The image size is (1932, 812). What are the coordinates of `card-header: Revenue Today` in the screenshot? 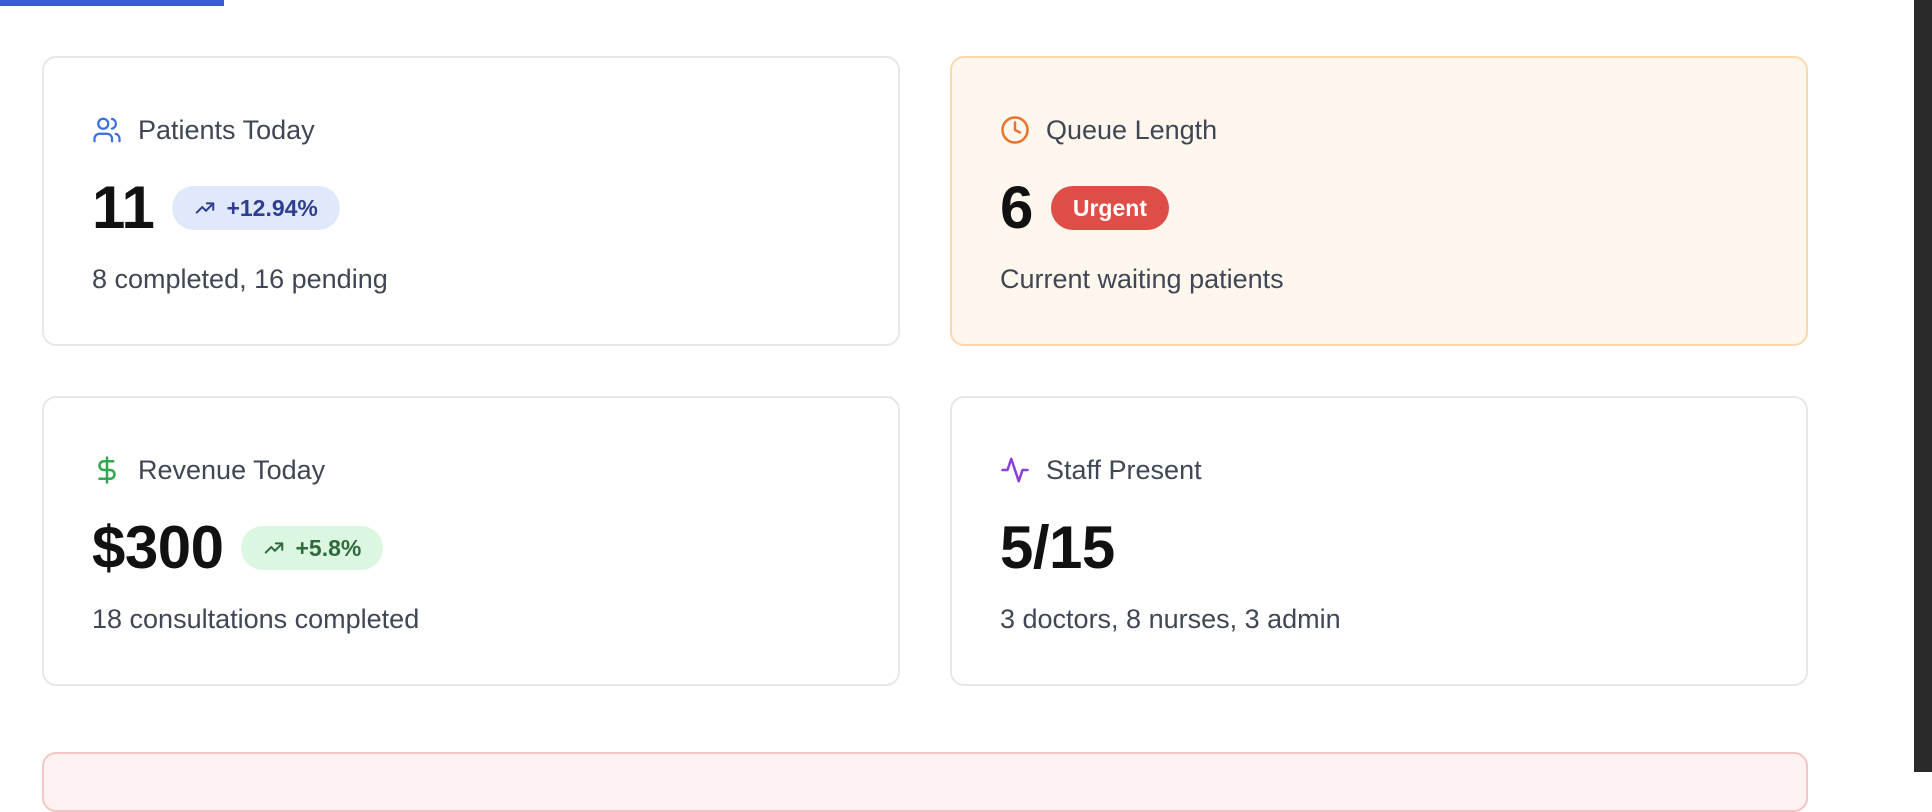 It's located at (471, 470).